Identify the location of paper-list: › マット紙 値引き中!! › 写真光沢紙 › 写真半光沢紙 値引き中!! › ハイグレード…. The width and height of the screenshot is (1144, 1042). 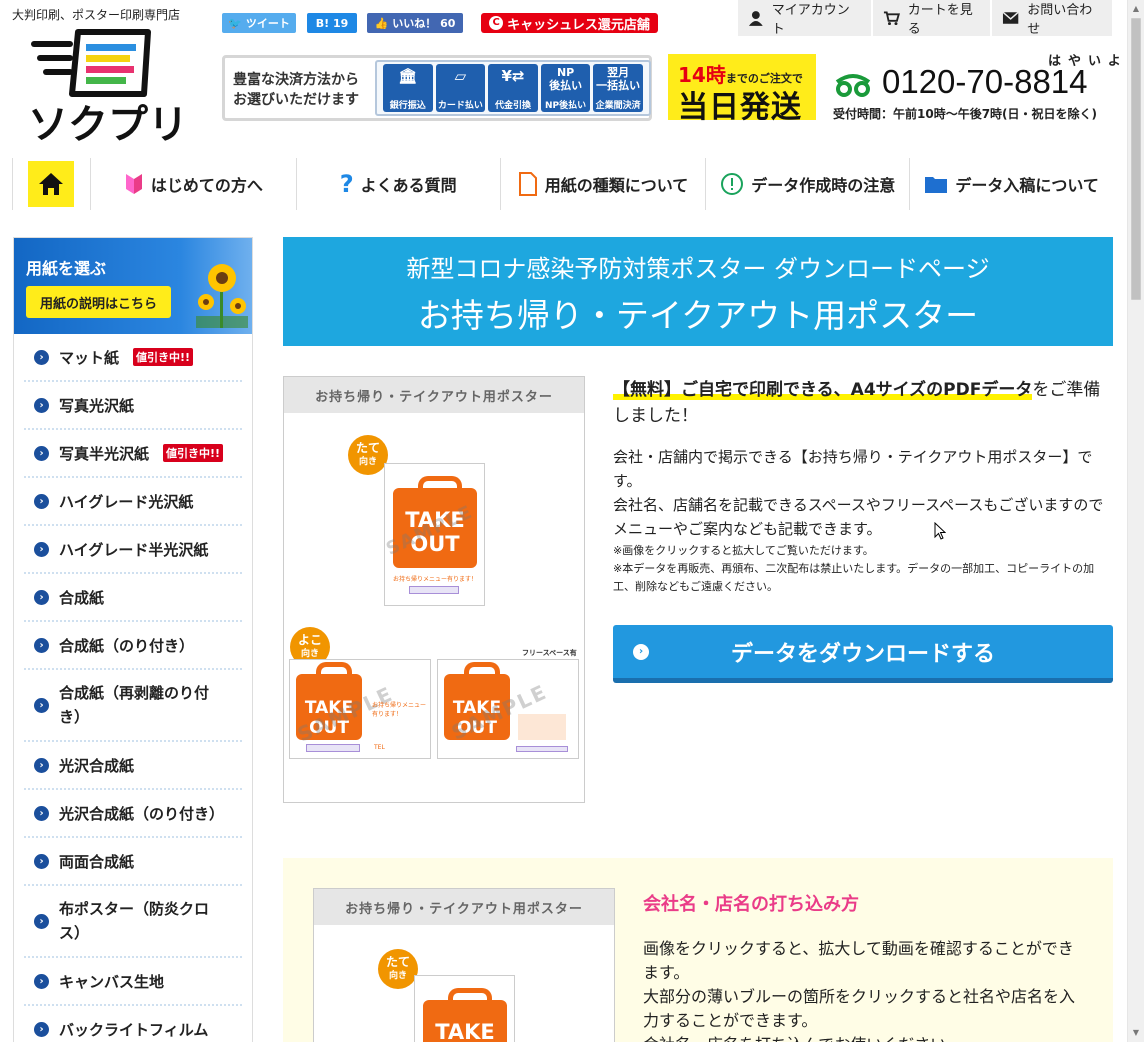
(133, 688).